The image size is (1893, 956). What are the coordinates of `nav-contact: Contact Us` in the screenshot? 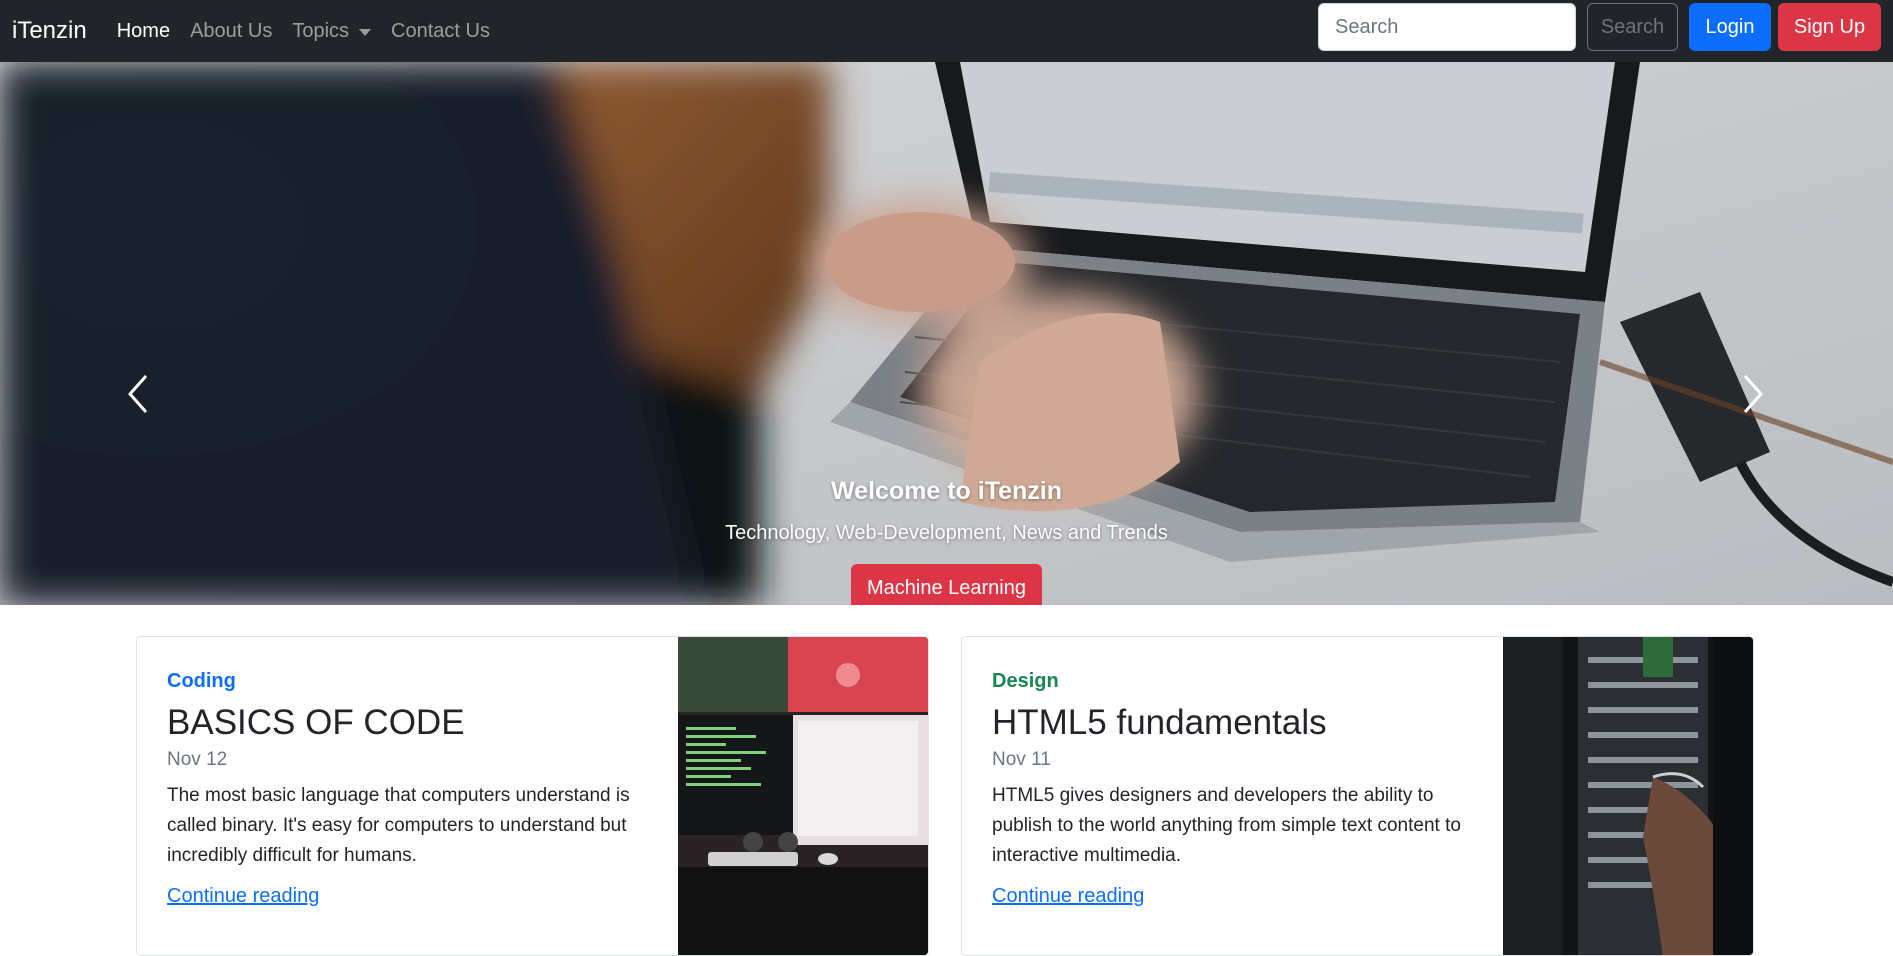 It's located at (440, 31).